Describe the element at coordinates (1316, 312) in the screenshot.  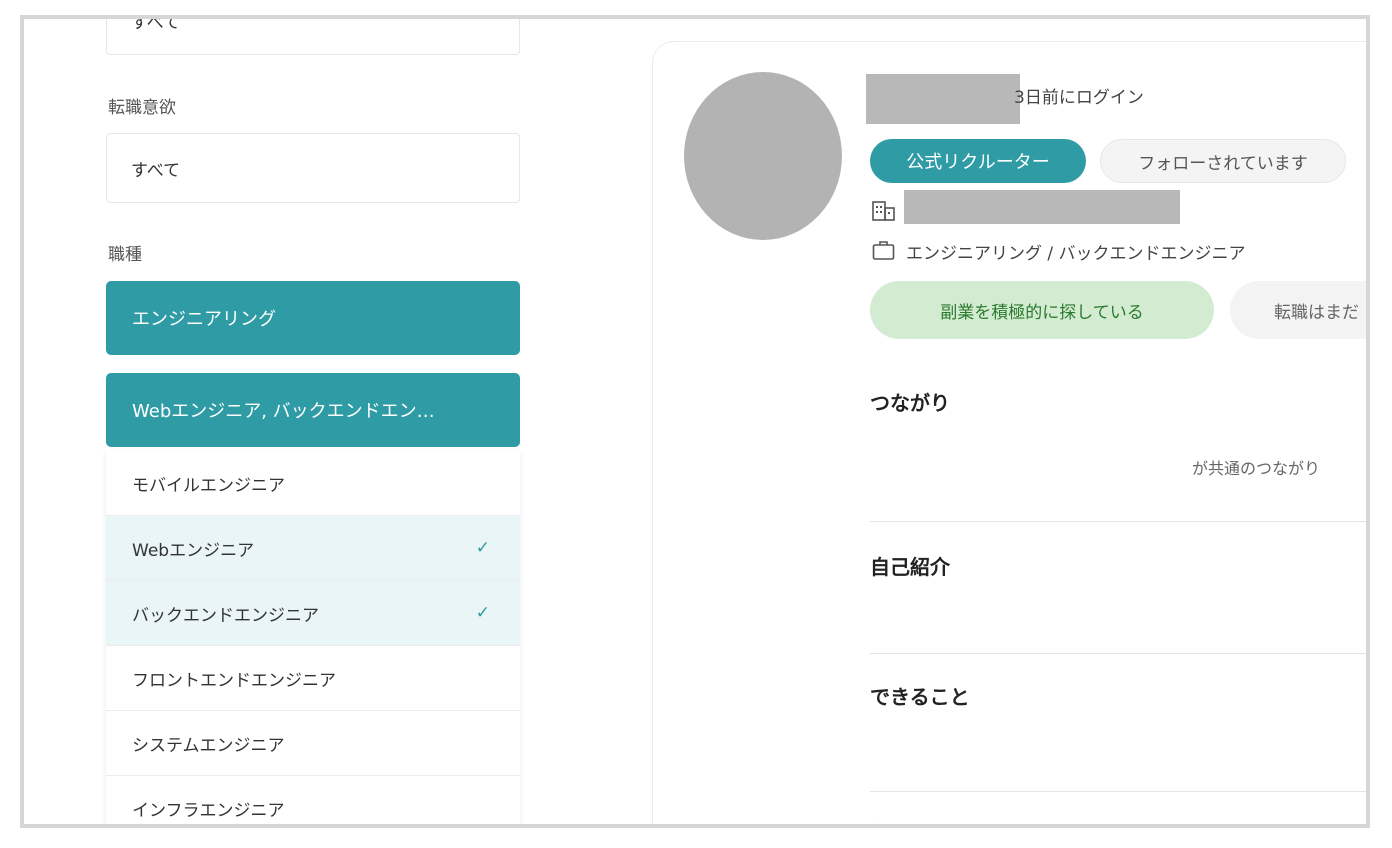
I see `status-label: 転職はまだ` at that location.